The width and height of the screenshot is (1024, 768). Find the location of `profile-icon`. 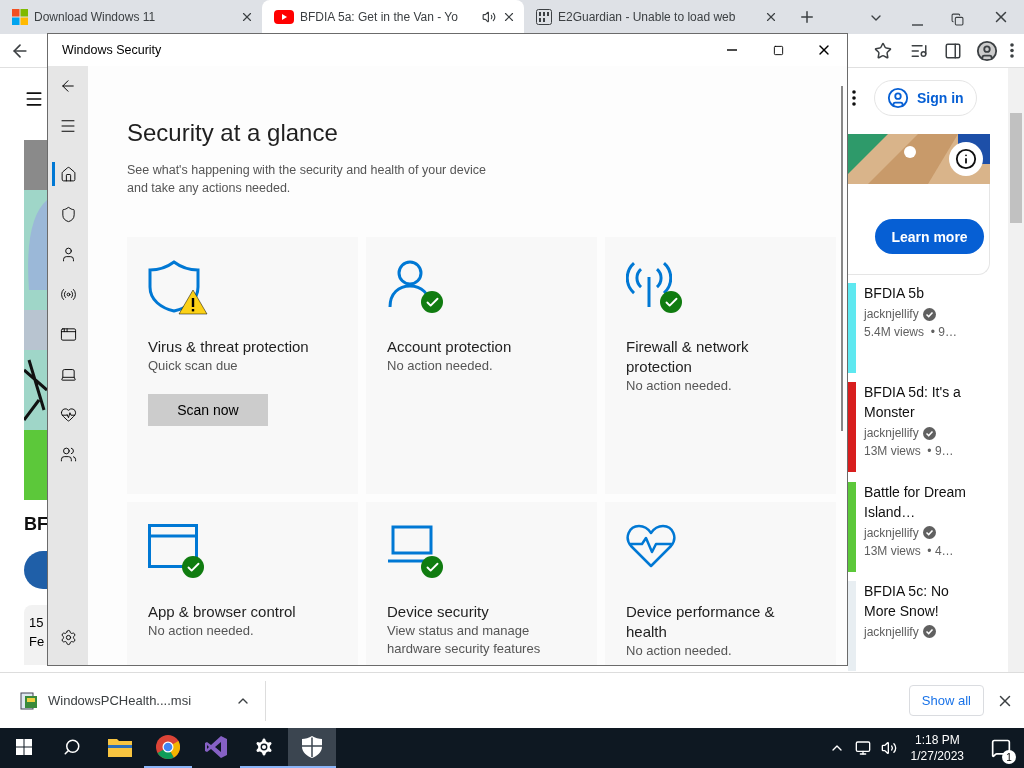

profile-icon is located at coordinates (987, 50).